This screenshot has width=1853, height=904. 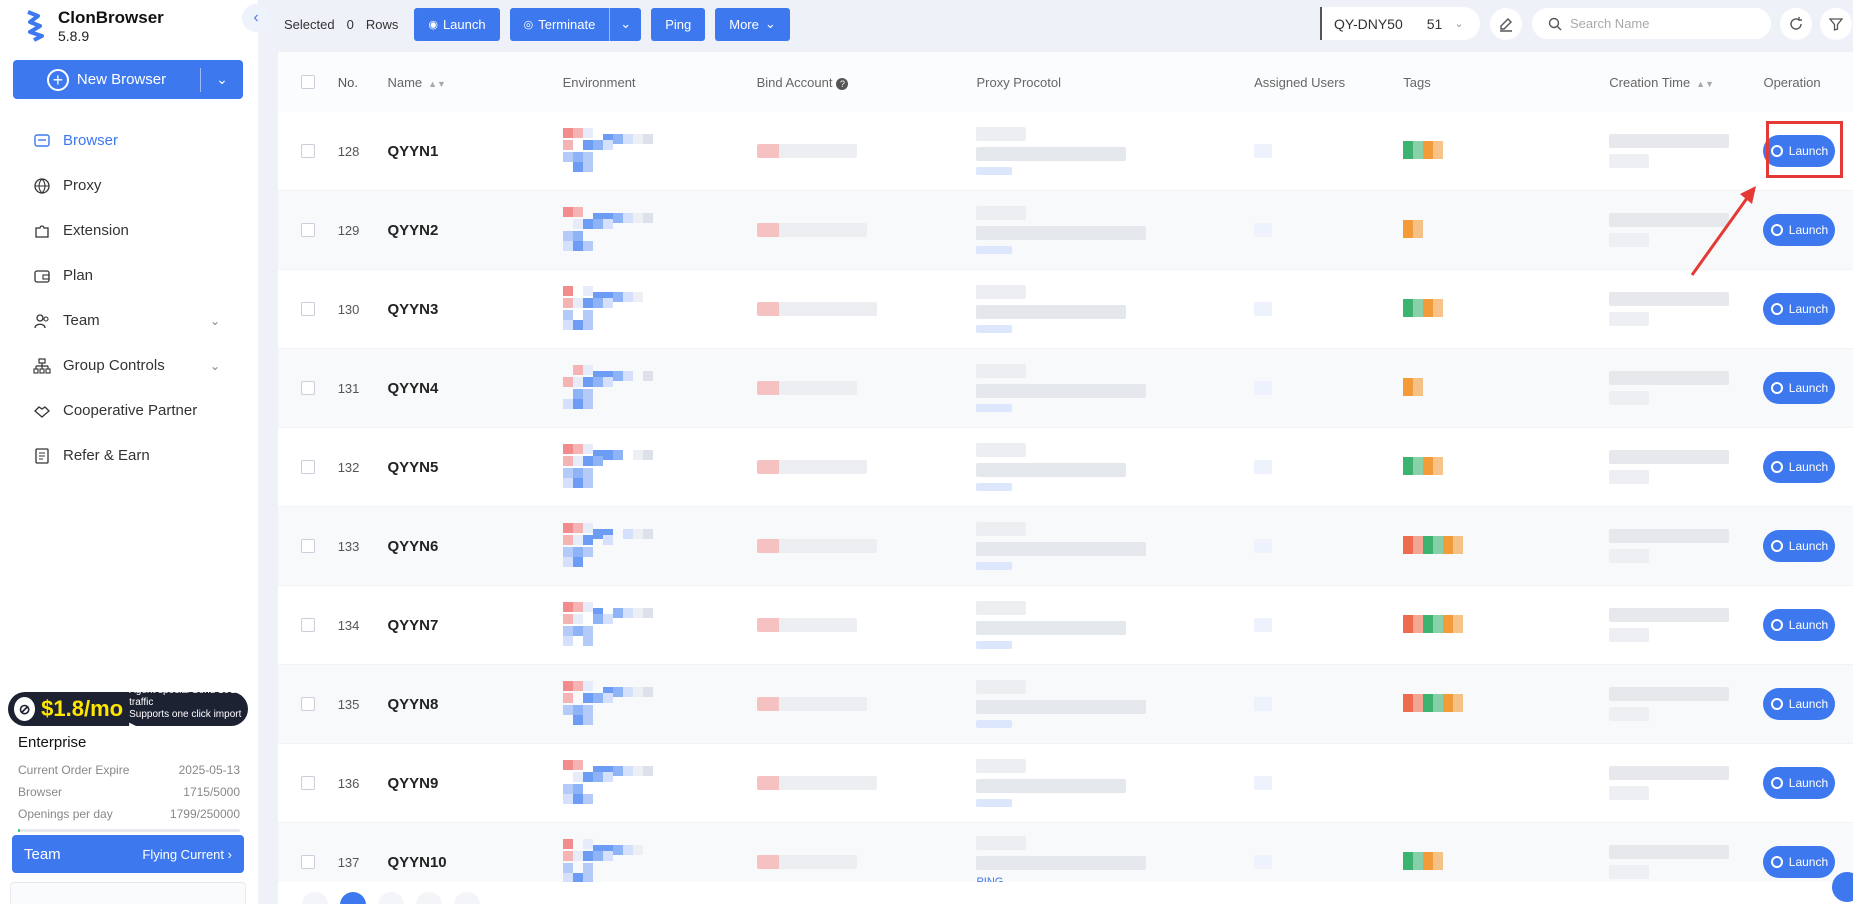 I want to click on select-all-checkbox, so click(x=307, y=82).